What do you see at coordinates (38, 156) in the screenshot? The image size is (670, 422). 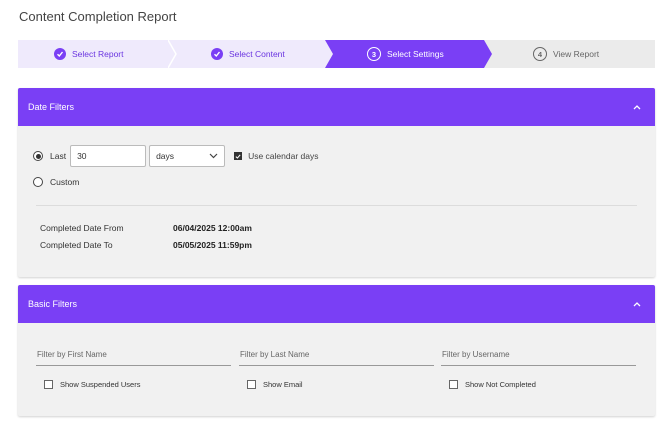 I see `last-radio` at bounding box center [38, 156].